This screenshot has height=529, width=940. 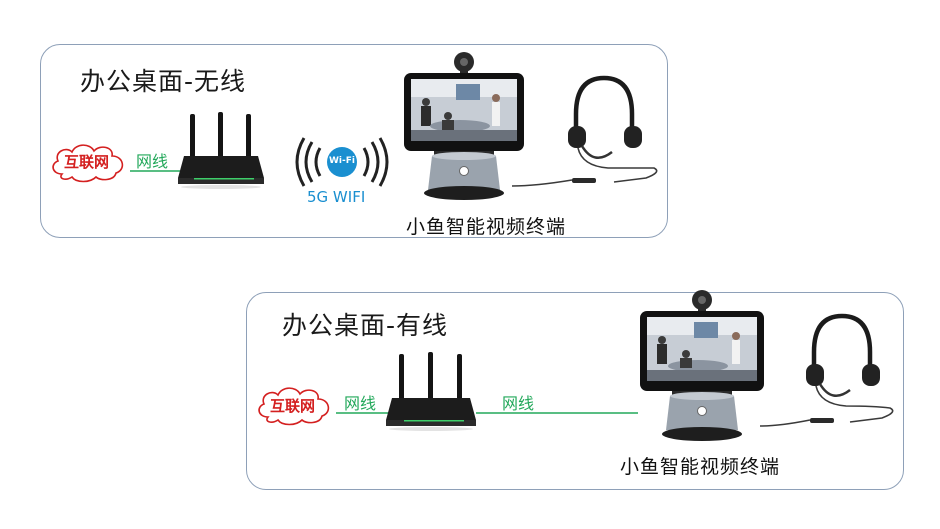 What do you see at coordinates (87, 162) in the screenshot?
I see `internet-label: 互联网` at bounding box center [87, 162].